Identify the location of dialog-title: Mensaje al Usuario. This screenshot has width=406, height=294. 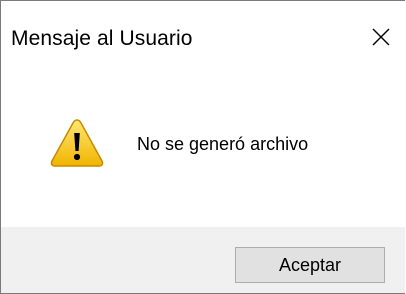
(102, 38).